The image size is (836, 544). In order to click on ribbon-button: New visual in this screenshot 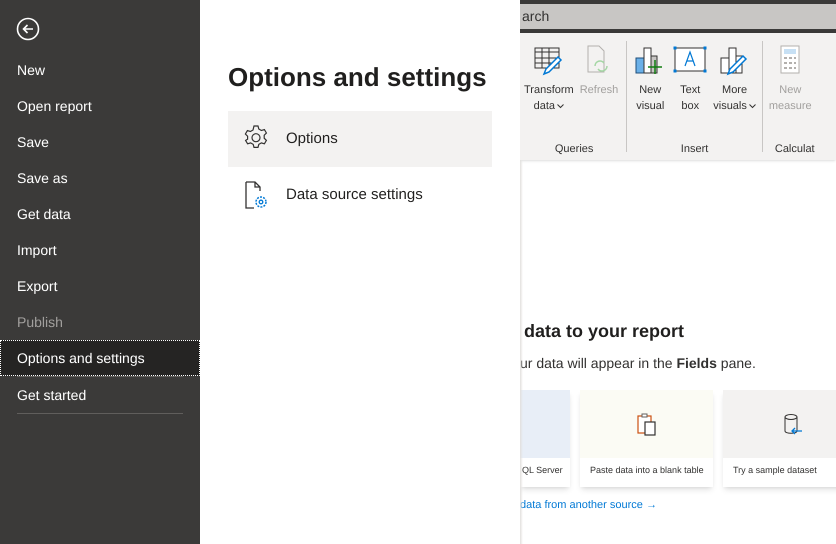, I will do `click(650, 77)`.